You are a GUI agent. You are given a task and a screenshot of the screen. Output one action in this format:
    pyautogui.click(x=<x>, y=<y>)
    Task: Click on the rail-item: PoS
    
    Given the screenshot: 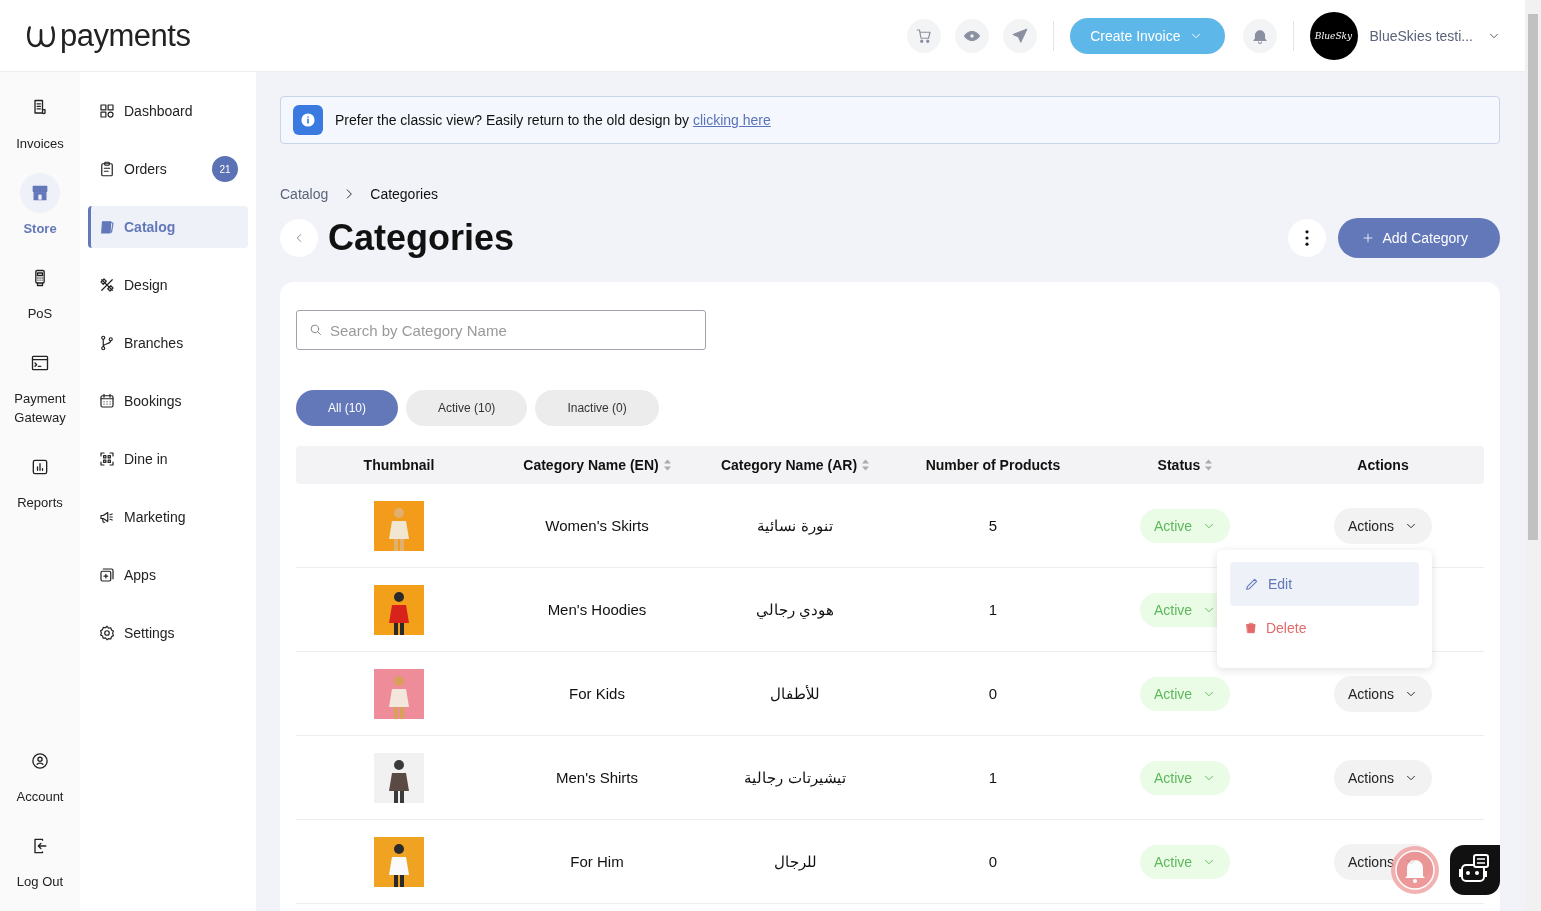 What is the action you would take?
    pyautogui.click(x=40, y=290)
    